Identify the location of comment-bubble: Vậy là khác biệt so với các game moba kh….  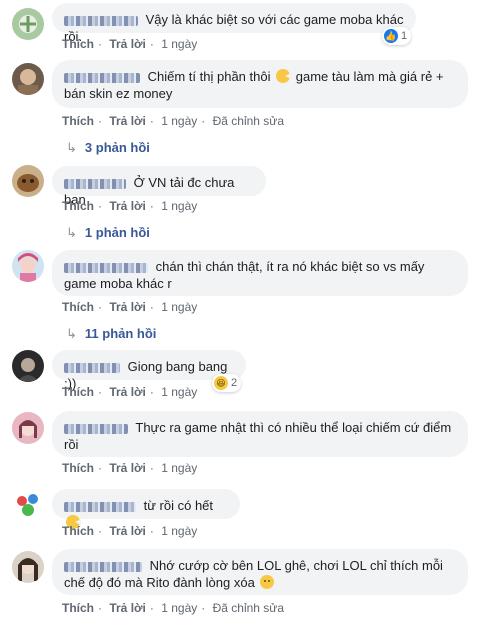
(234, 23).